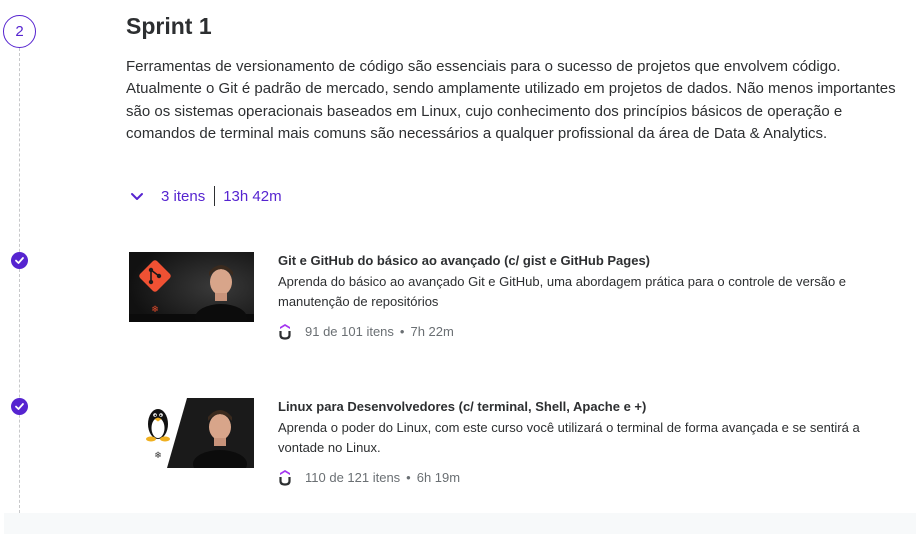 The height and width of the screenshot is (534, 916). I want to click on course-duration: 6h 19m, so click(438, 477).